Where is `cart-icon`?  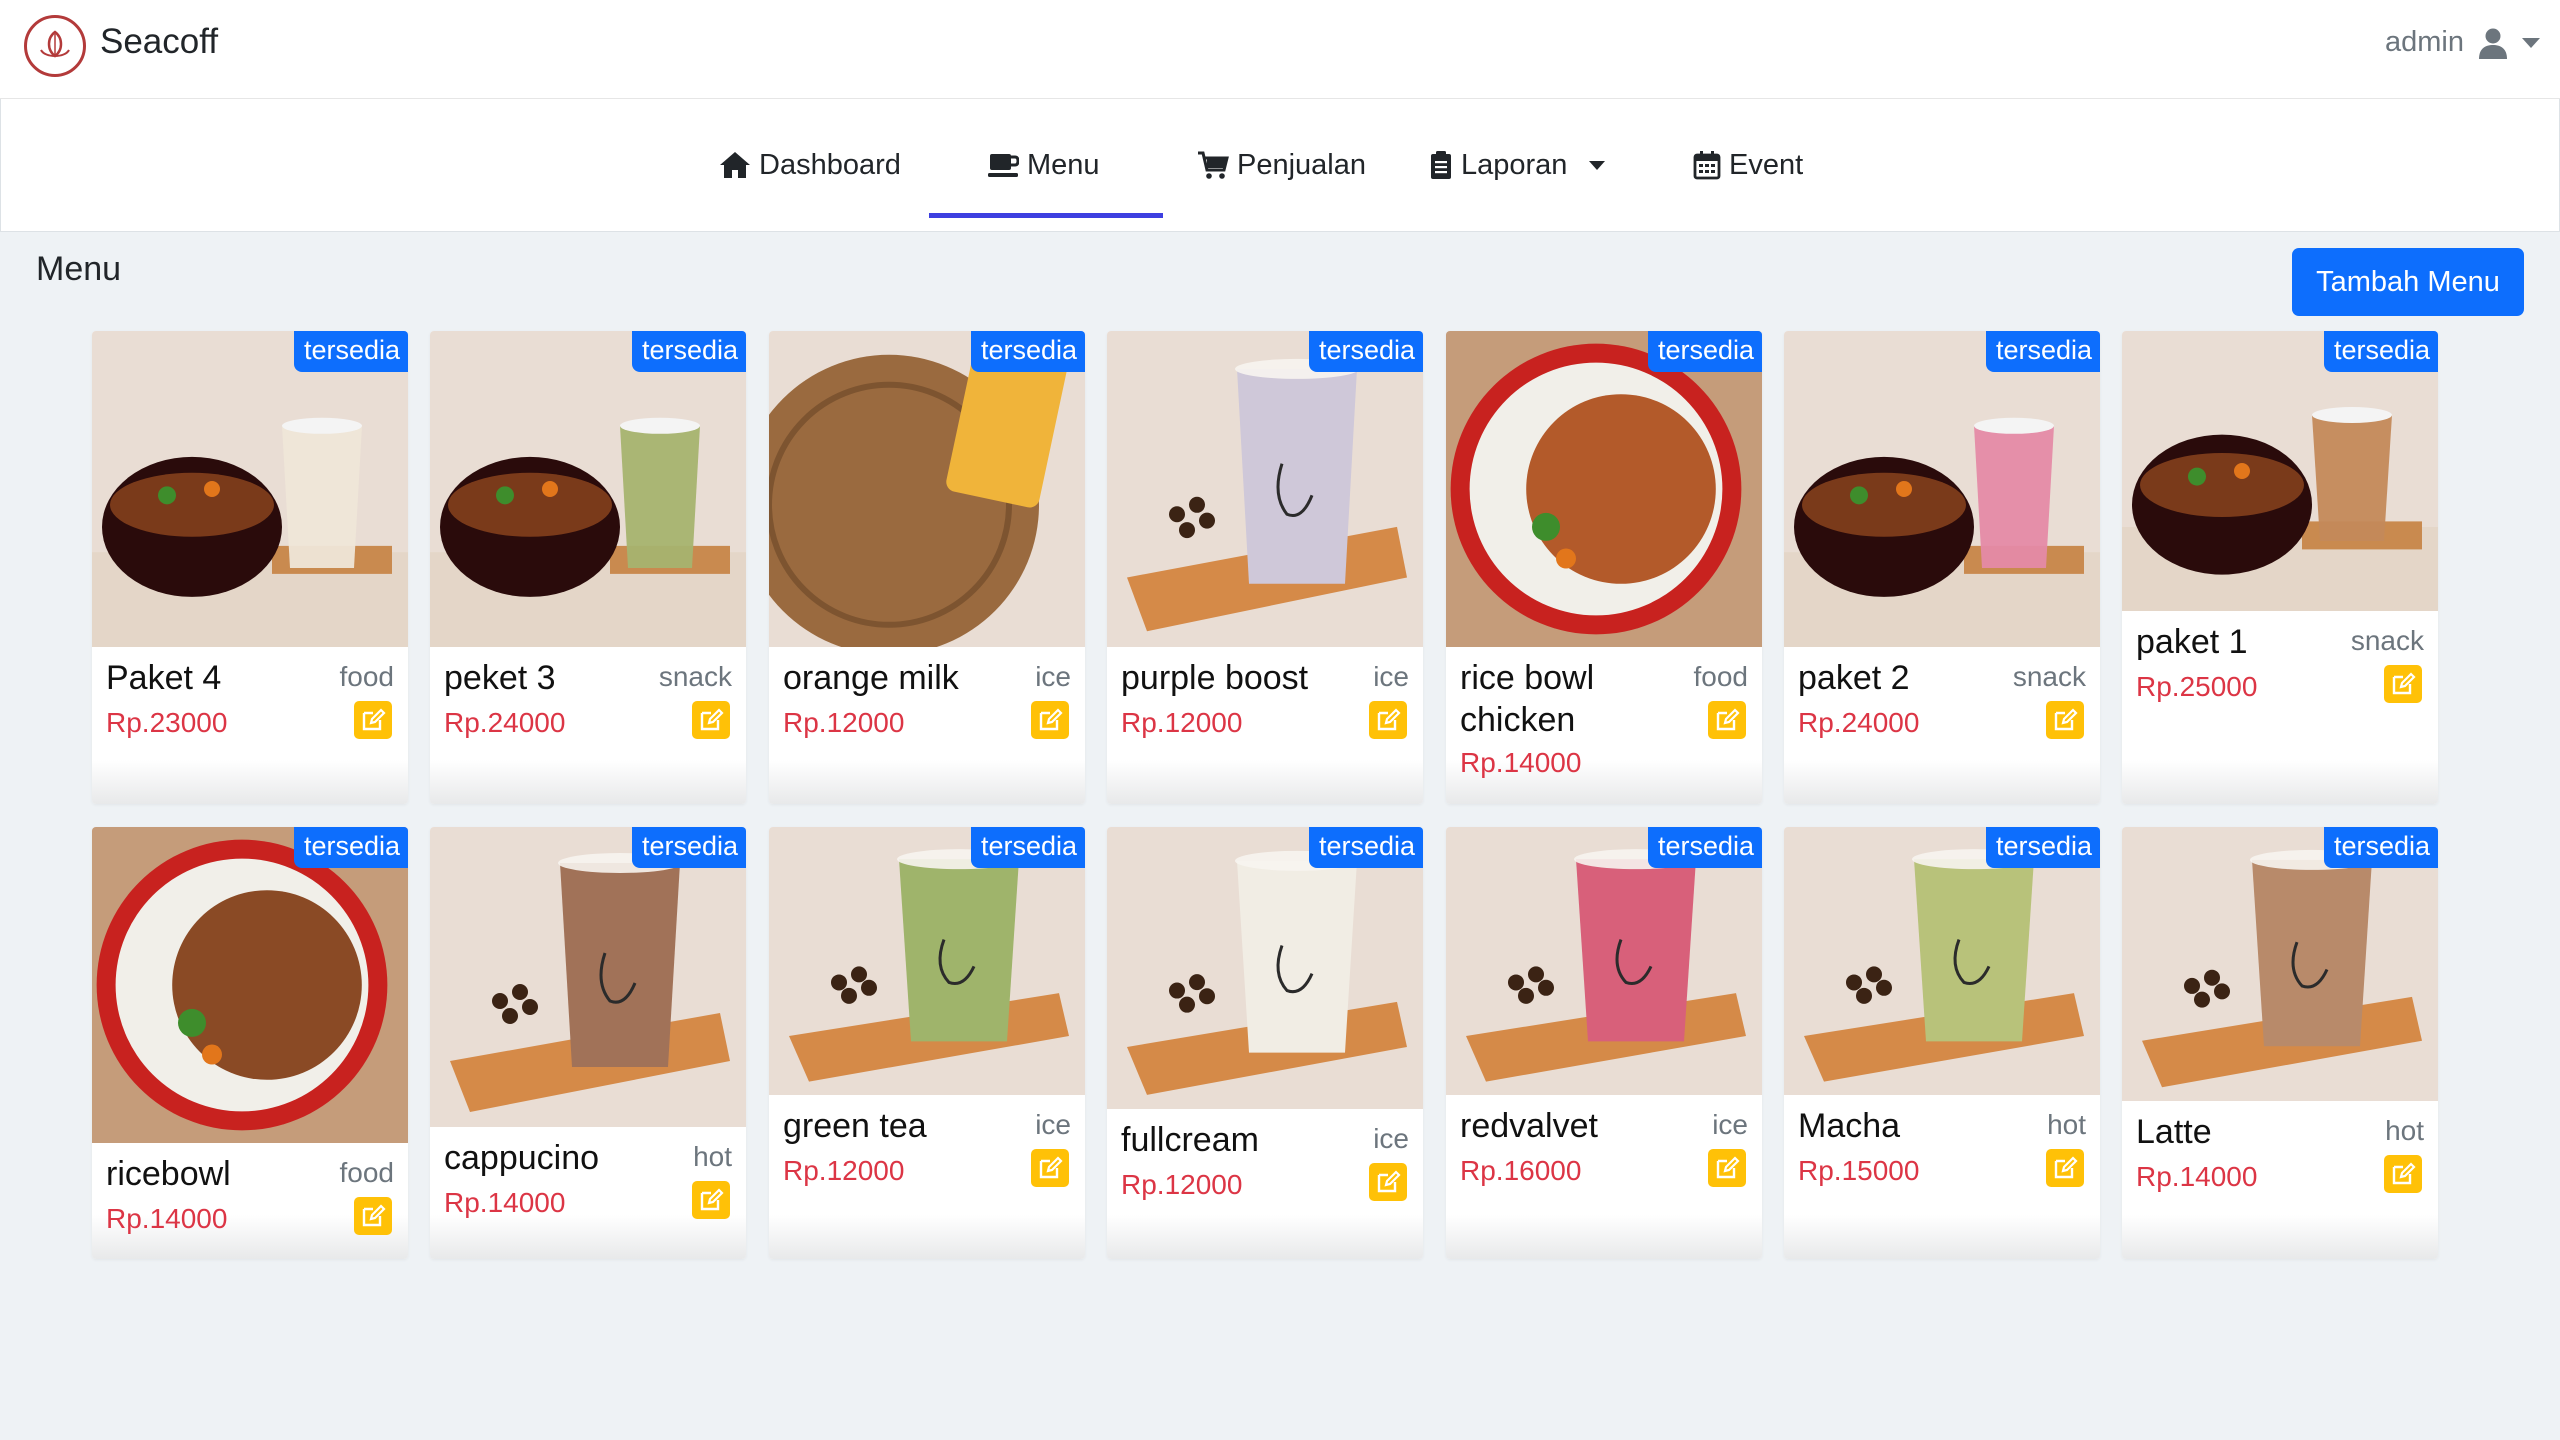
cart-icon is located at coordinates (1213, 165).